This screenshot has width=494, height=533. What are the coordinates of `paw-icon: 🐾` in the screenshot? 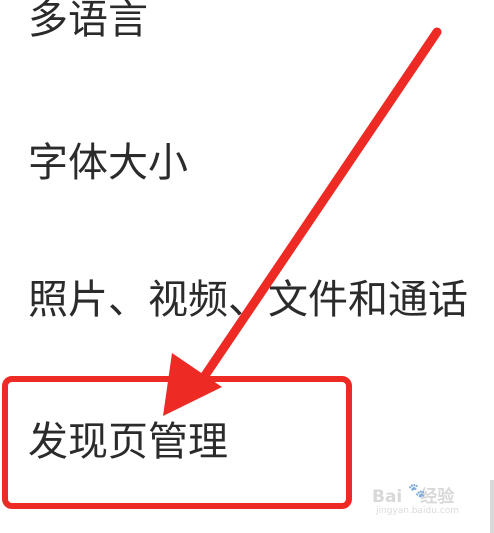 It's located at (417, 491).